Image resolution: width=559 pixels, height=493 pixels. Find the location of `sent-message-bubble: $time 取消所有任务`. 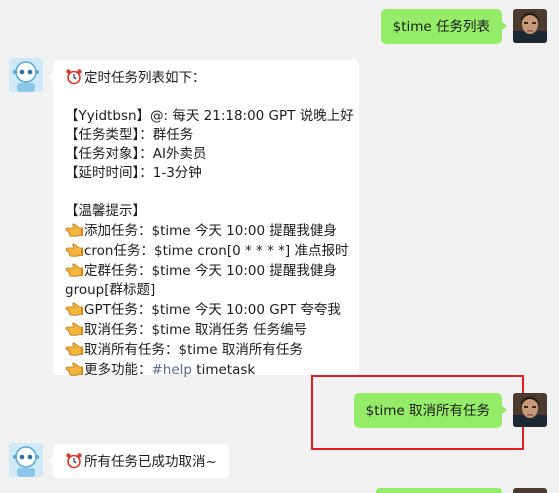

sent-message-bubble: $time 取消所有任务 is located at coordinates (430, 410).